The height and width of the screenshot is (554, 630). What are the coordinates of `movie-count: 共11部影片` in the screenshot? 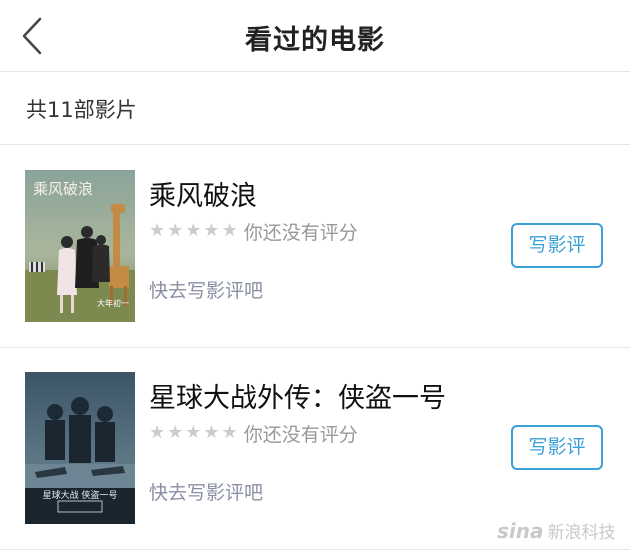 It's located at (81, 110).